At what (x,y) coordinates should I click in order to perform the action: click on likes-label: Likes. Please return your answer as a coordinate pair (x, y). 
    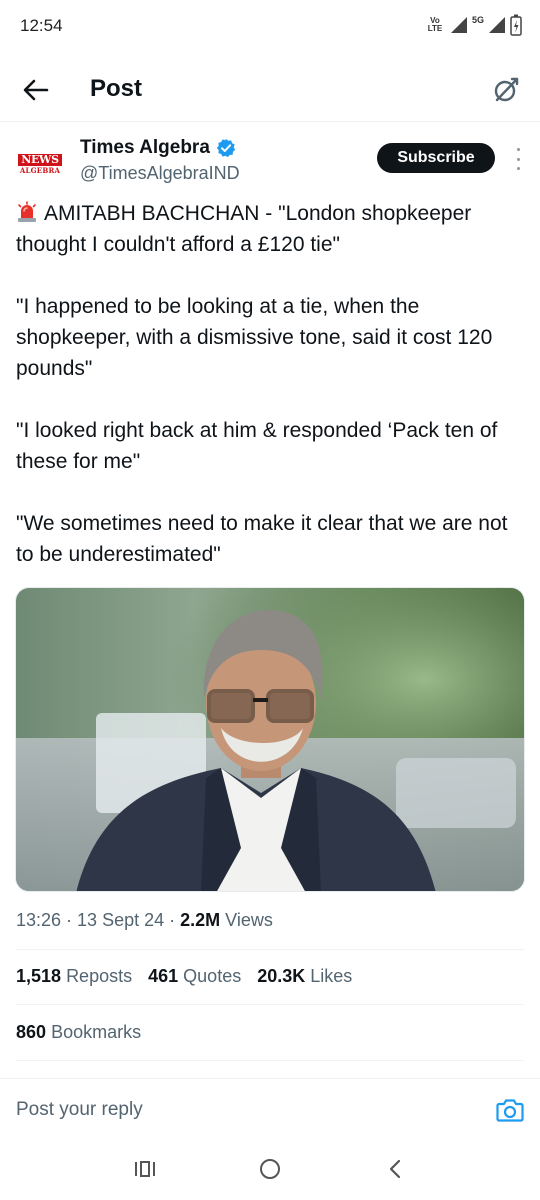
    Looking at the image, I should click on (331, 976).